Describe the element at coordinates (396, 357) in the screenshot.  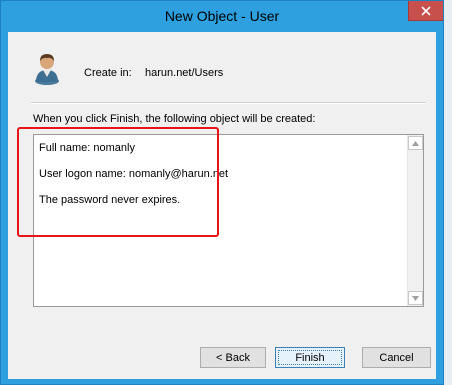
I see `cancel-button: Cancel` at that location.